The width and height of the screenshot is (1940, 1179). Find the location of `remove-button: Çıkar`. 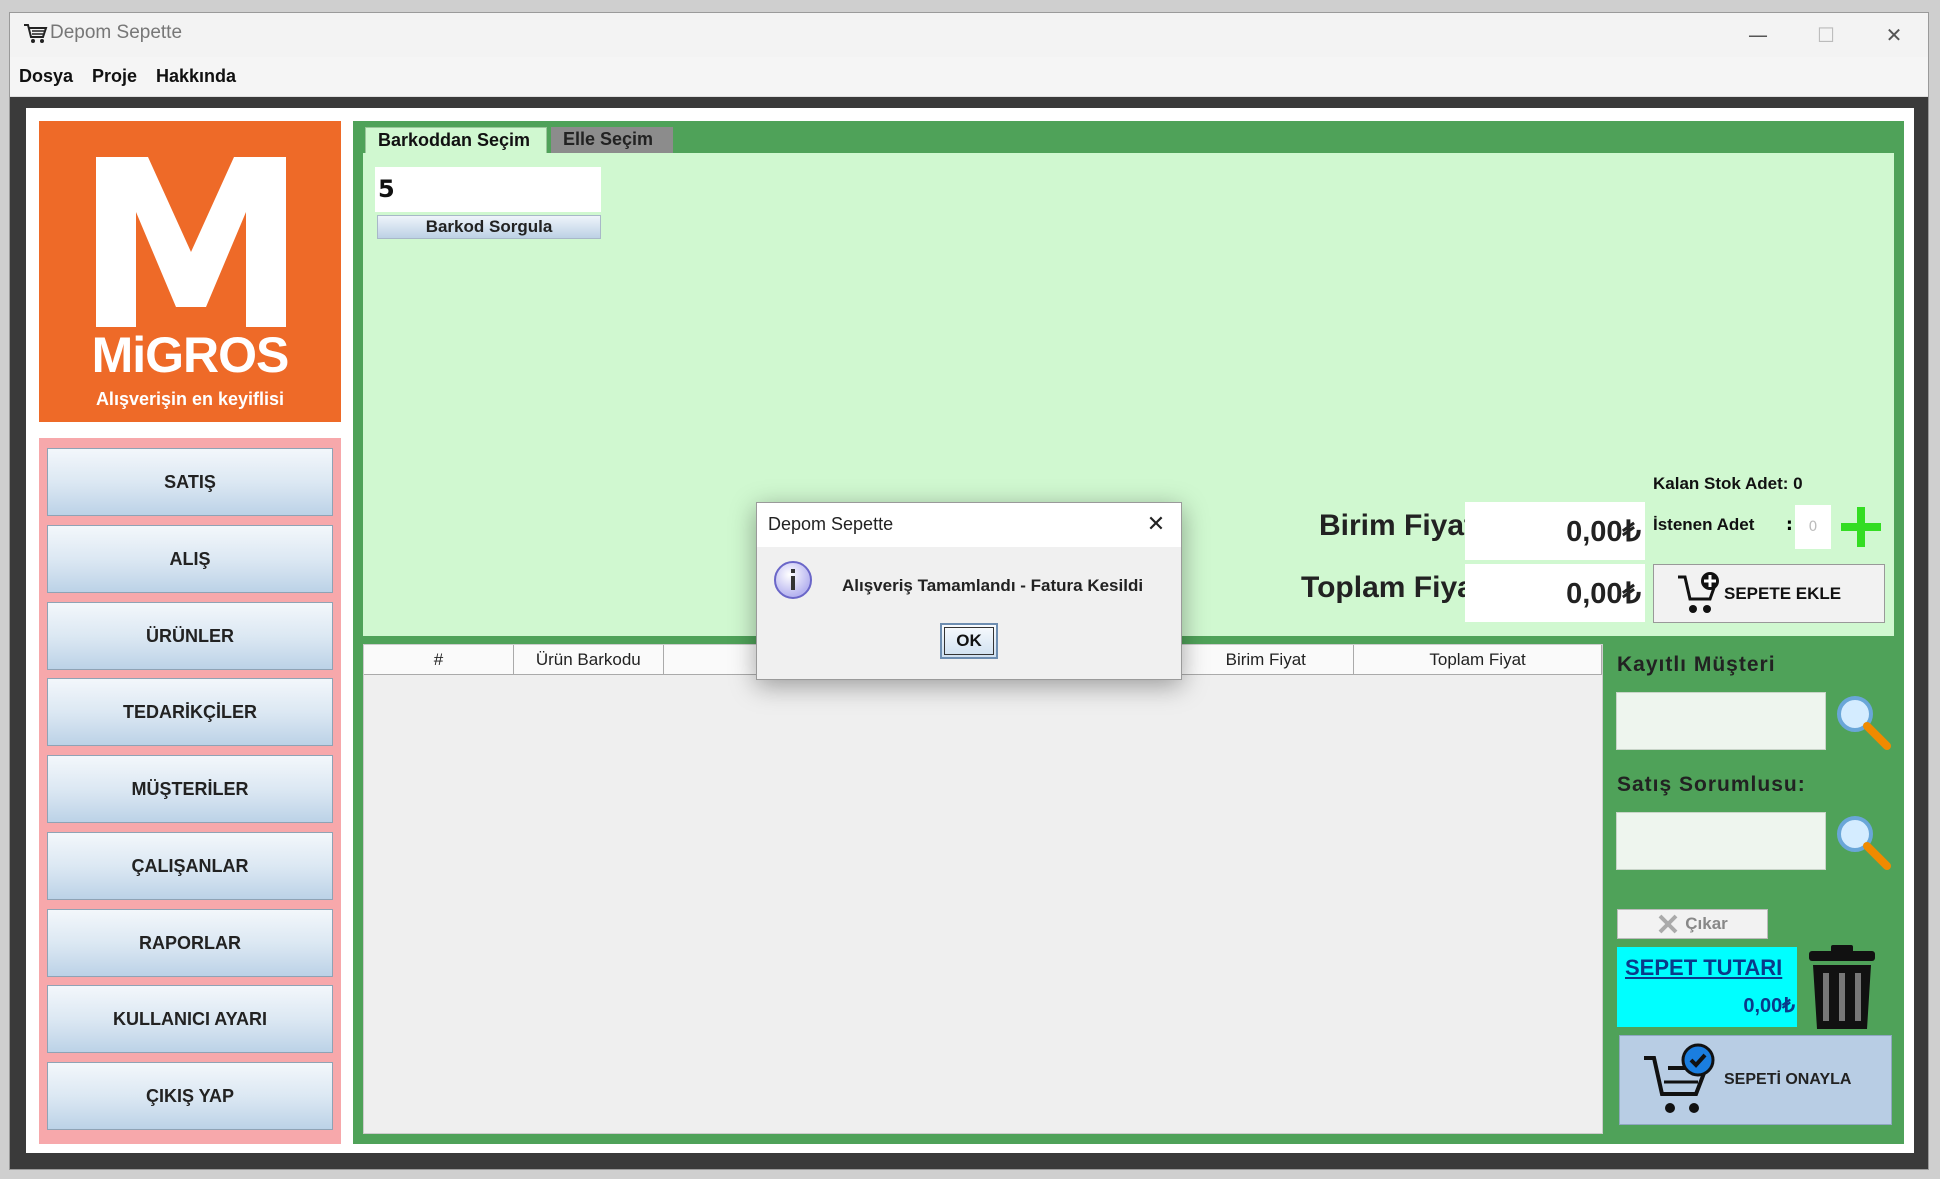

remove-button: Çıkar is located at coordinates (1692, 924).